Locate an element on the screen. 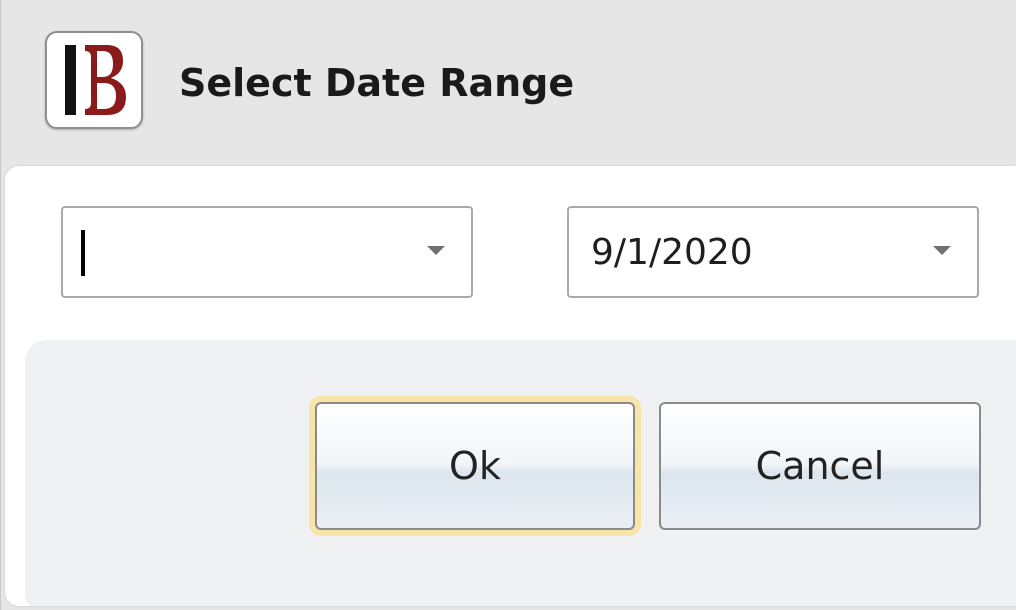 The width and height of the screenshot is (1016, 610). text-caret is located at coordinates (83, 253).